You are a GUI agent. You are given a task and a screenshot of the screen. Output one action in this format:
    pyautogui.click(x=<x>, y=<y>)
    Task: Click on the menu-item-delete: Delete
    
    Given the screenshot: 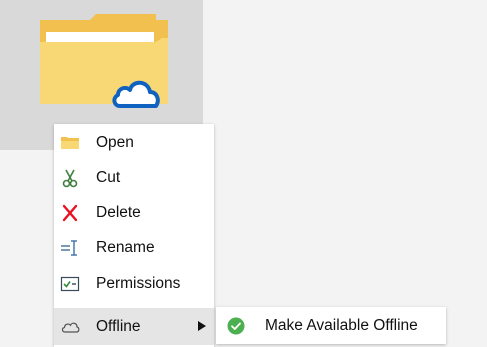 What is the action you would take?
    pyautogui.click(x=134, y=213)
    